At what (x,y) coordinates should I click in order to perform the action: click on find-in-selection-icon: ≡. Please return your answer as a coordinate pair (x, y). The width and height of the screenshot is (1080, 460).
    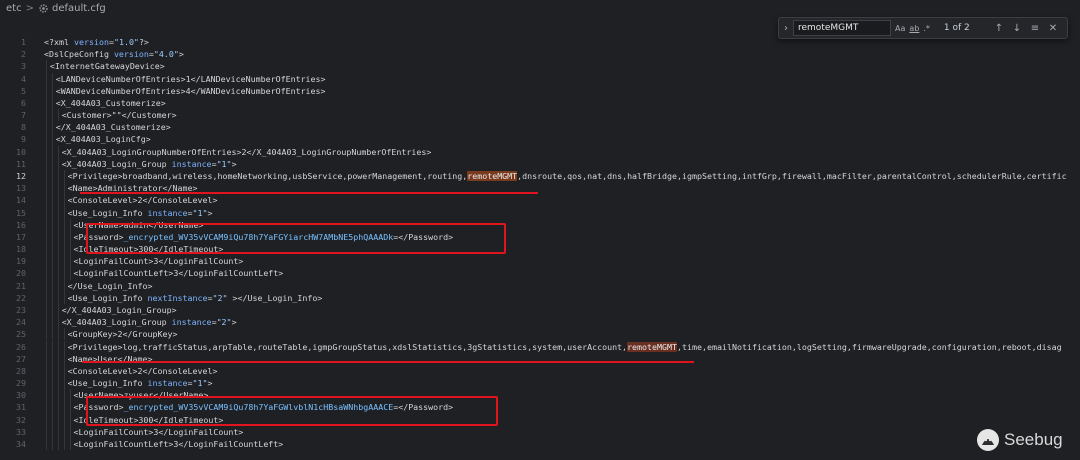
    Looking at the image, I should click on (1035, 28).